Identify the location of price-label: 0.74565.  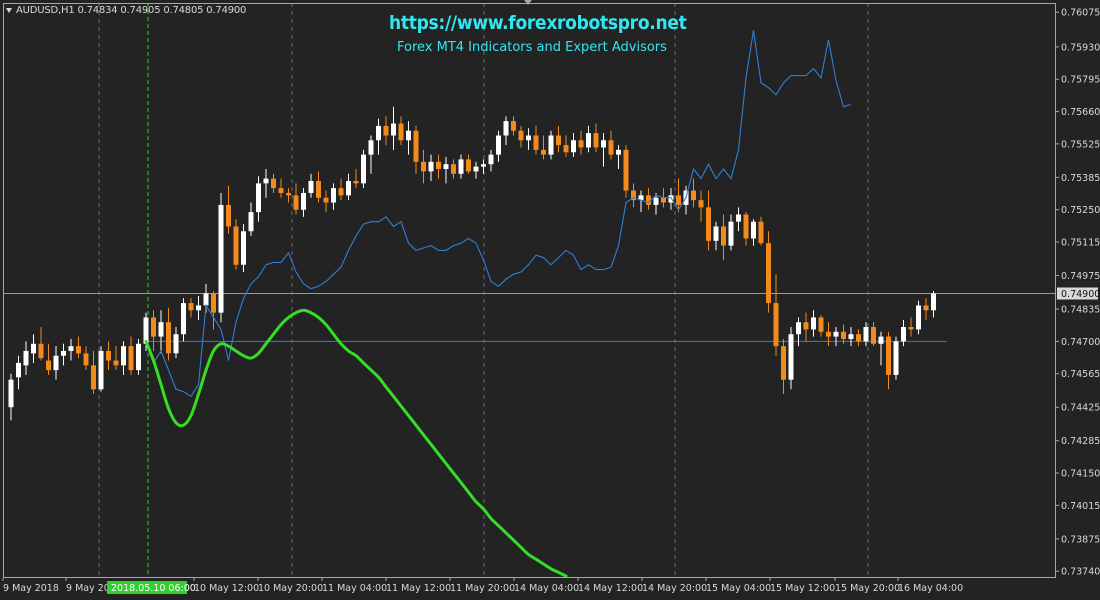
(1080, 374).